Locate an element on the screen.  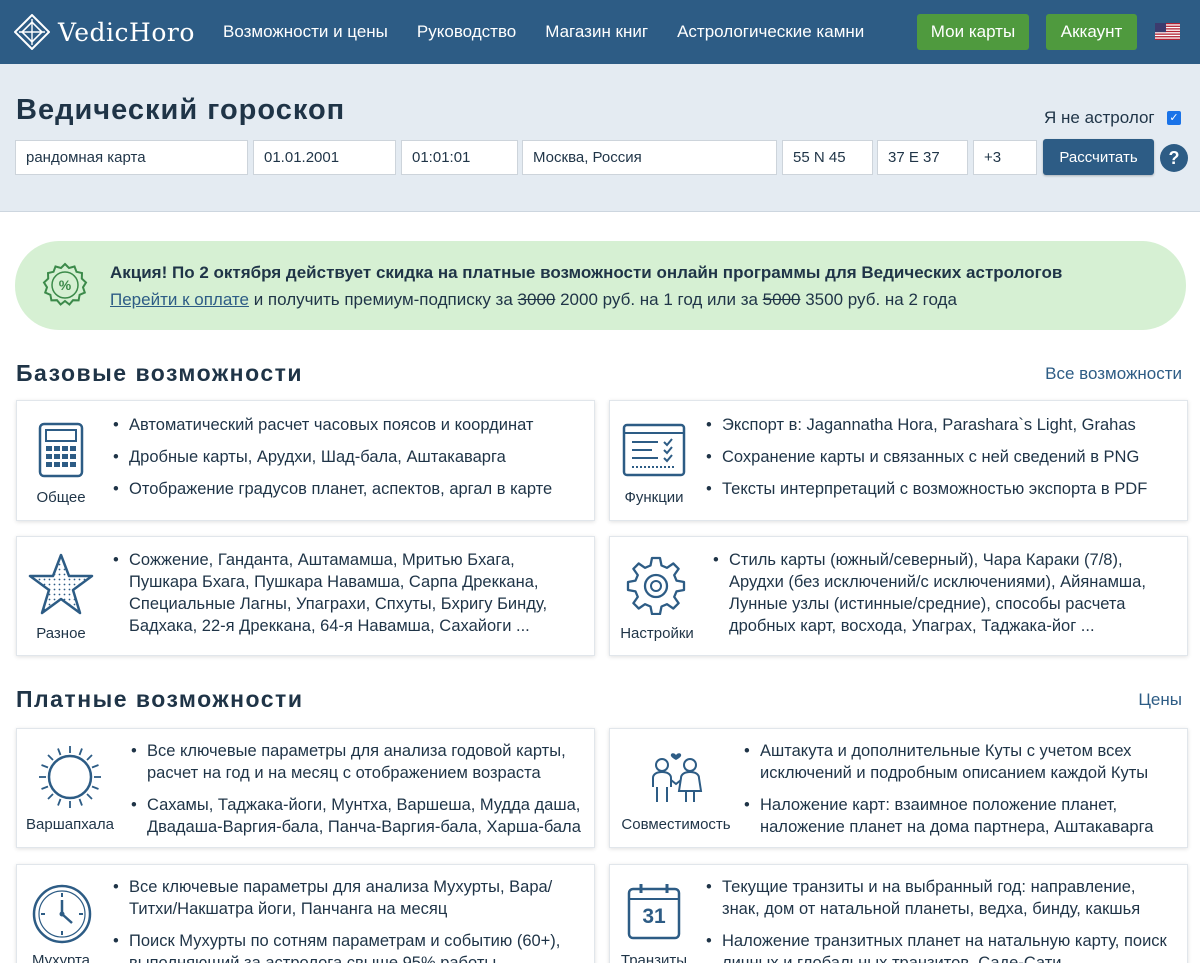
name-input: рандомная карта is located at coordinates (131, 157).